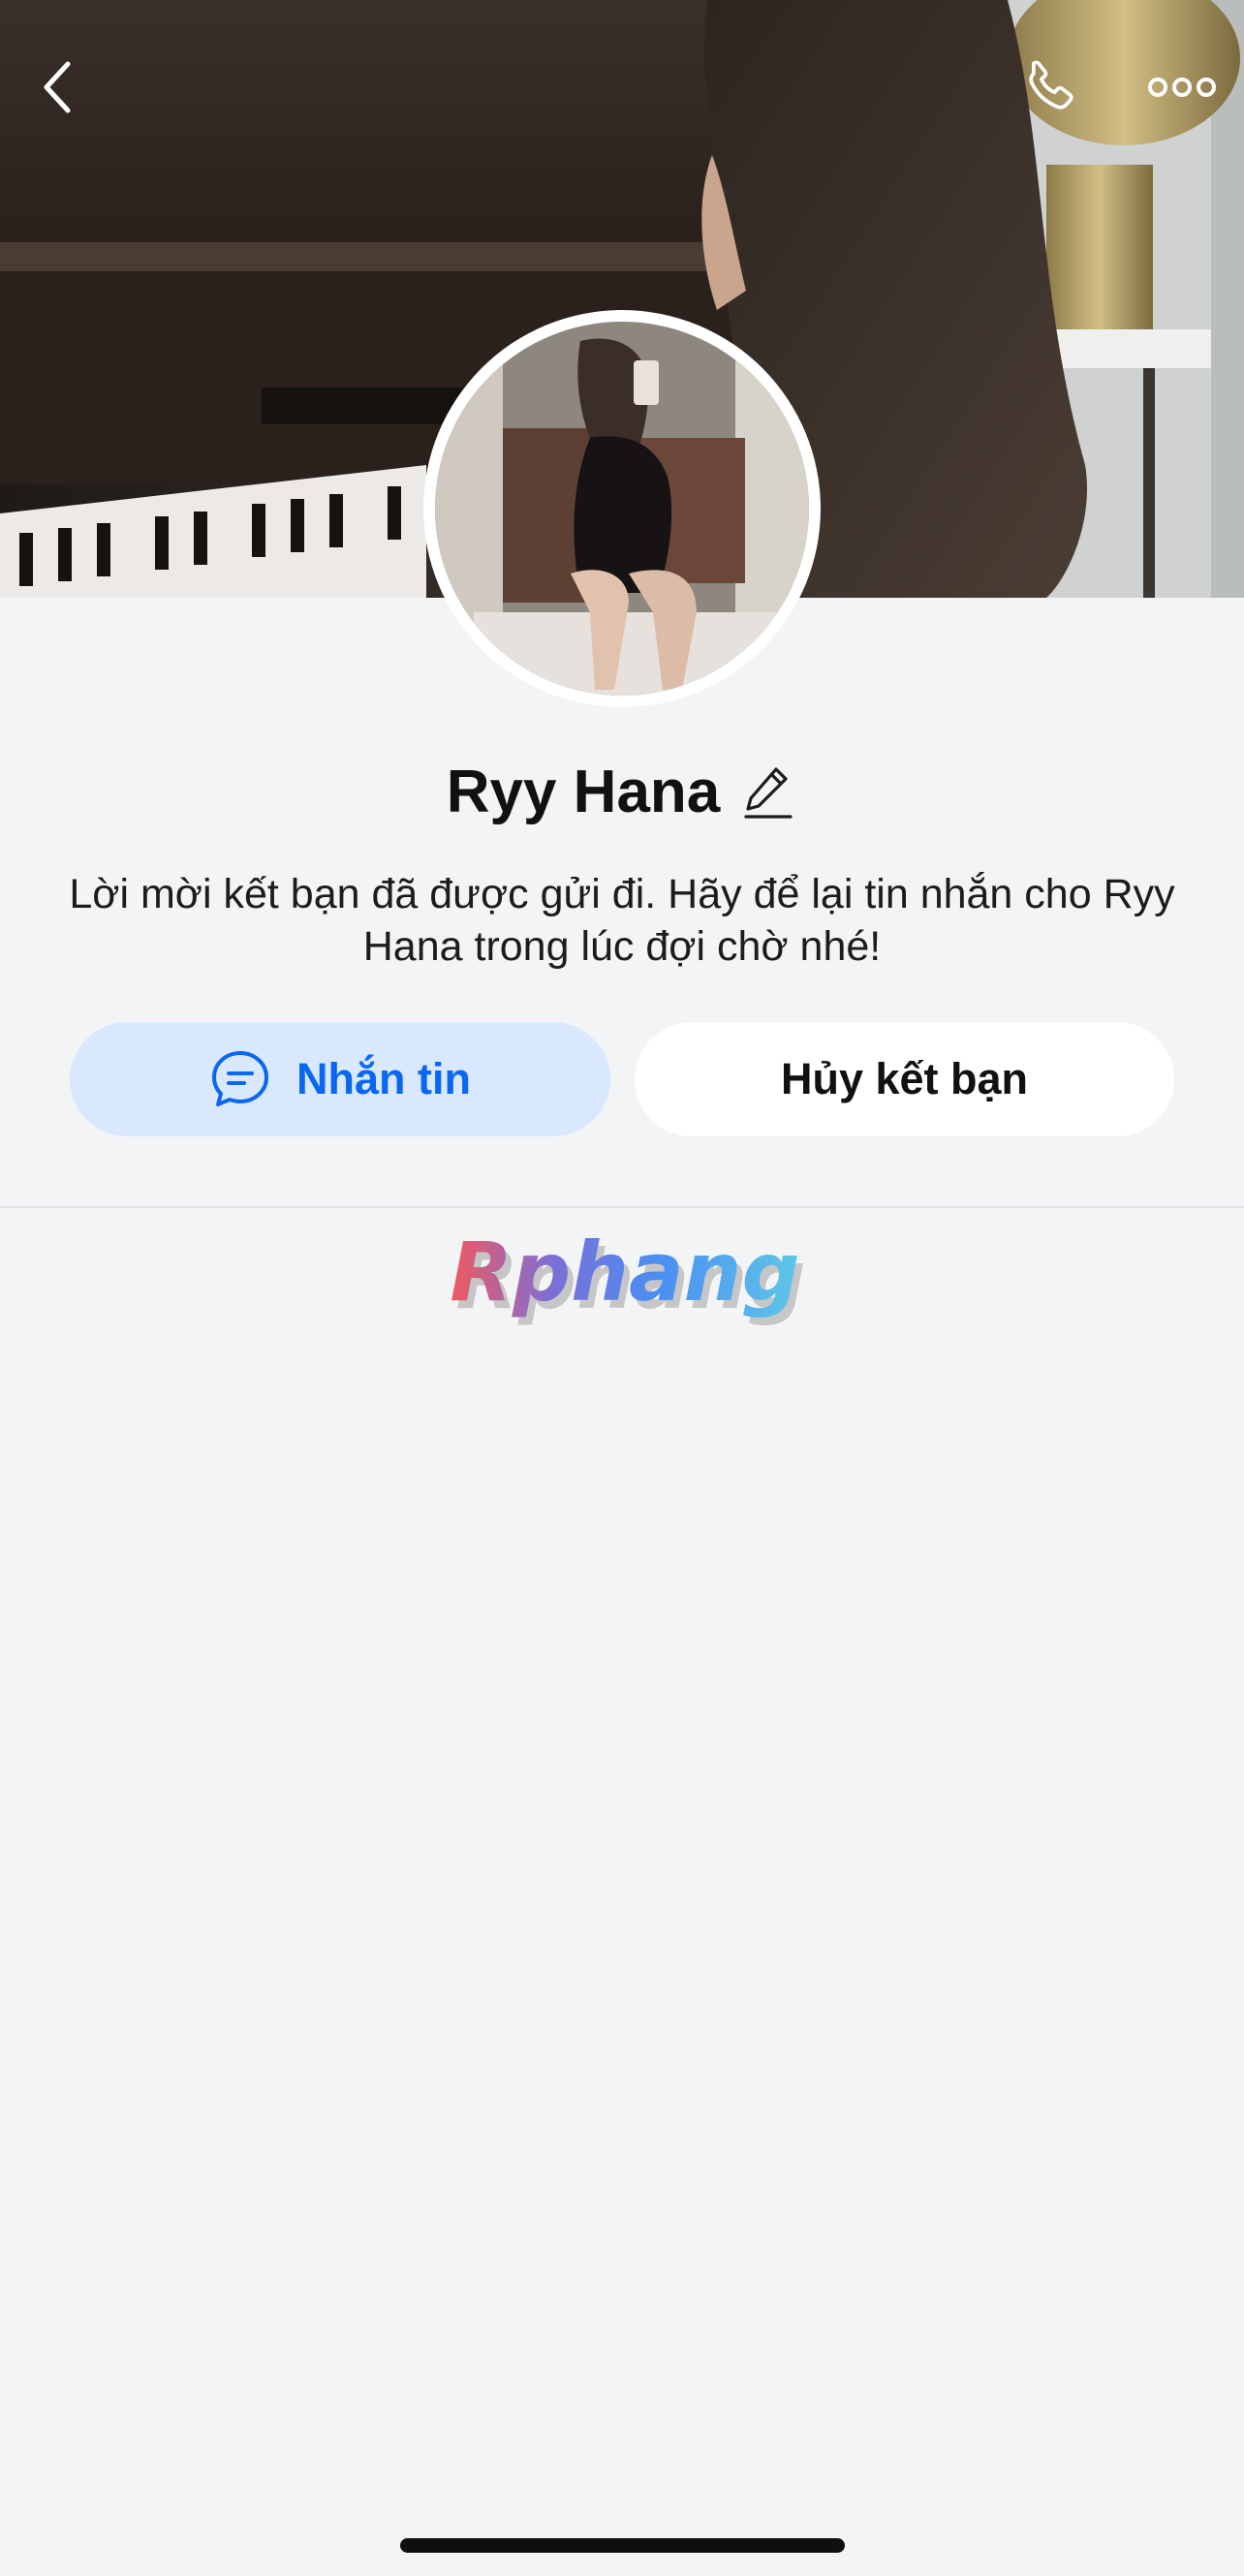  I want to click on chat-bubble-icon, so click(240, 1078).